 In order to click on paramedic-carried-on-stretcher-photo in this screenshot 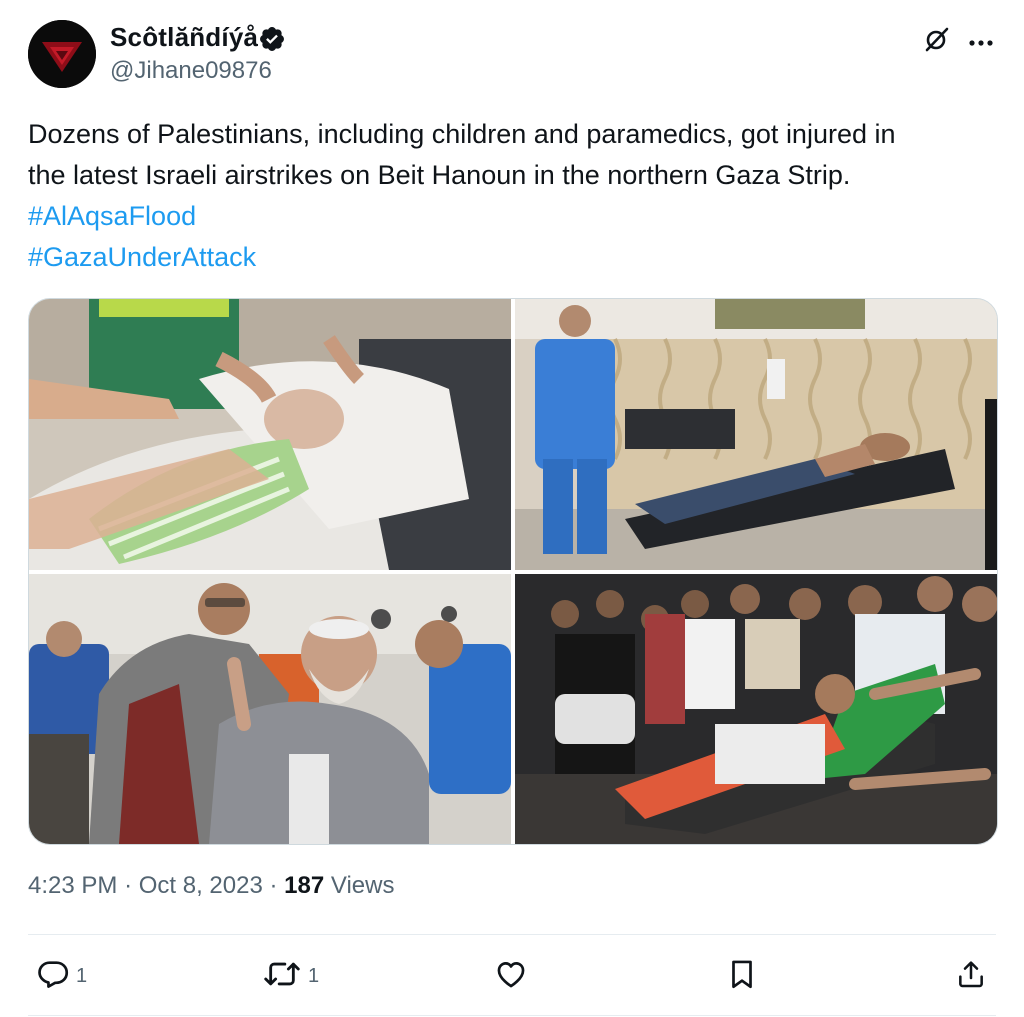, I will do `click(756, 709)`.